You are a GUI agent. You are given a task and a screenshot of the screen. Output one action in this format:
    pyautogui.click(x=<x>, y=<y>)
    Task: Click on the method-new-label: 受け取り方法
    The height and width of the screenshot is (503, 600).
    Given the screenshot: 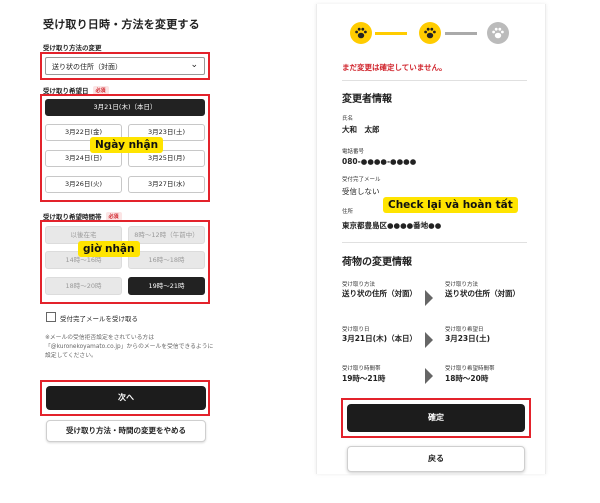 What is the action you would take?
    pyautogui.click(x=462, y=285)
    